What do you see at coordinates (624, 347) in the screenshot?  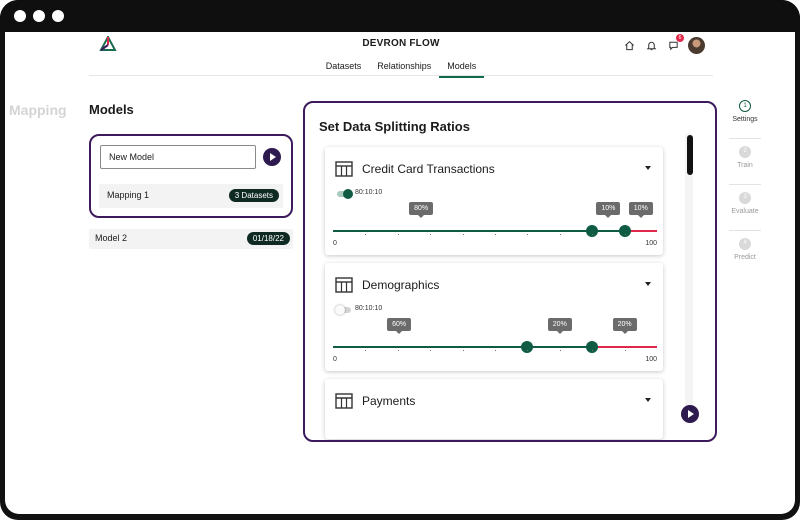 I see `slider-track-test` at bounding box center [624, 347].